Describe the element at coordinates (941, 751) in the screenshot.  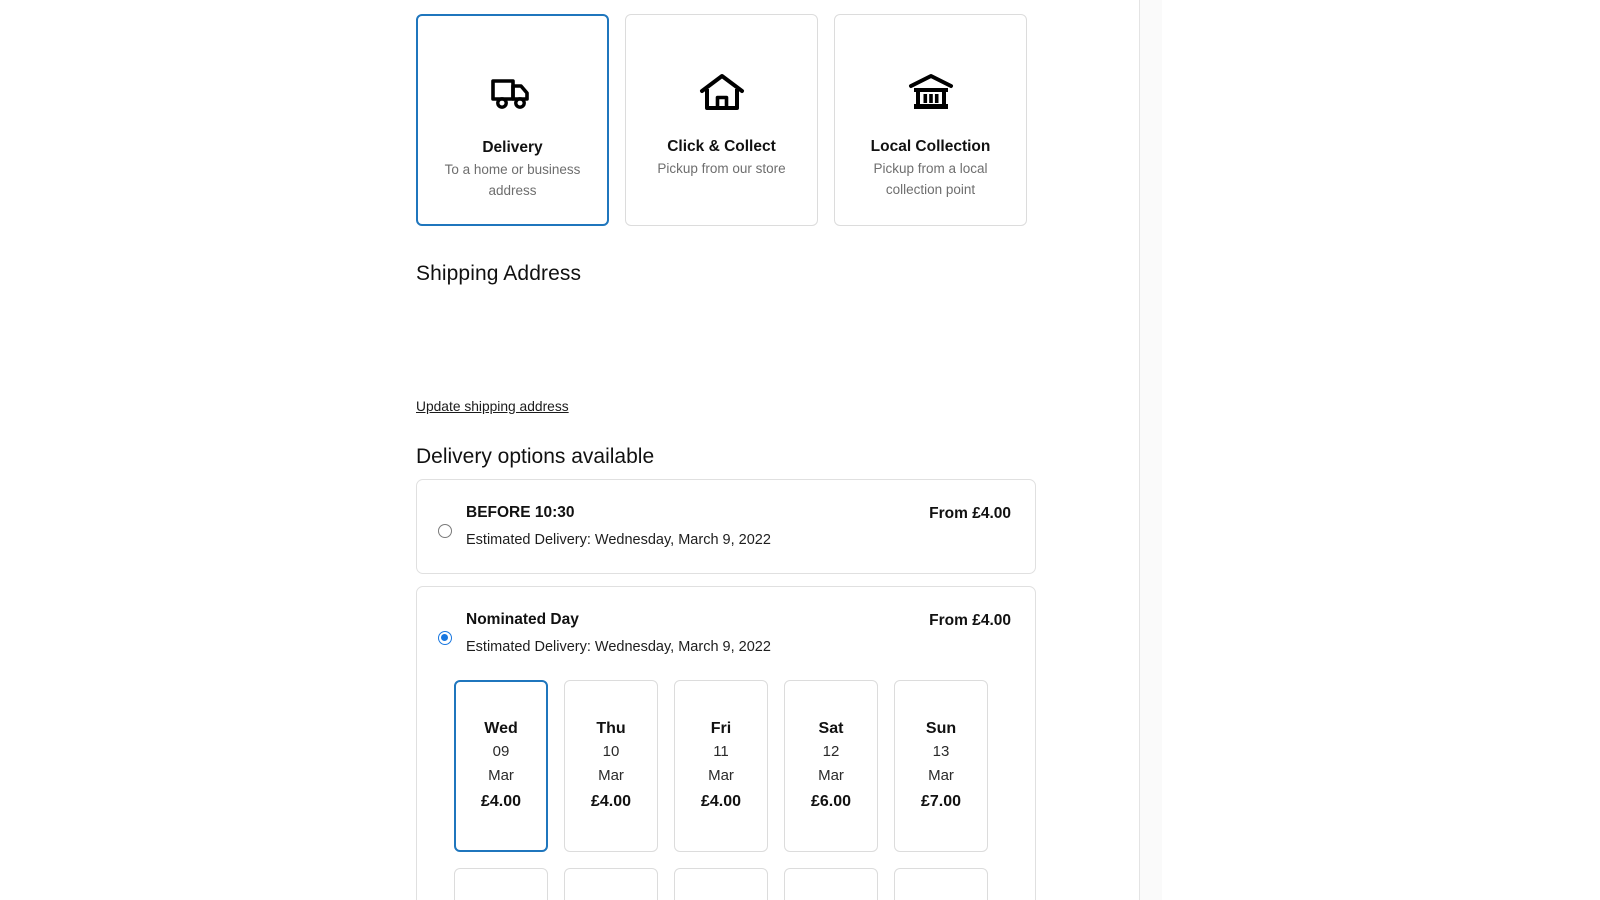
I see `date-day-number: 13` at that location.